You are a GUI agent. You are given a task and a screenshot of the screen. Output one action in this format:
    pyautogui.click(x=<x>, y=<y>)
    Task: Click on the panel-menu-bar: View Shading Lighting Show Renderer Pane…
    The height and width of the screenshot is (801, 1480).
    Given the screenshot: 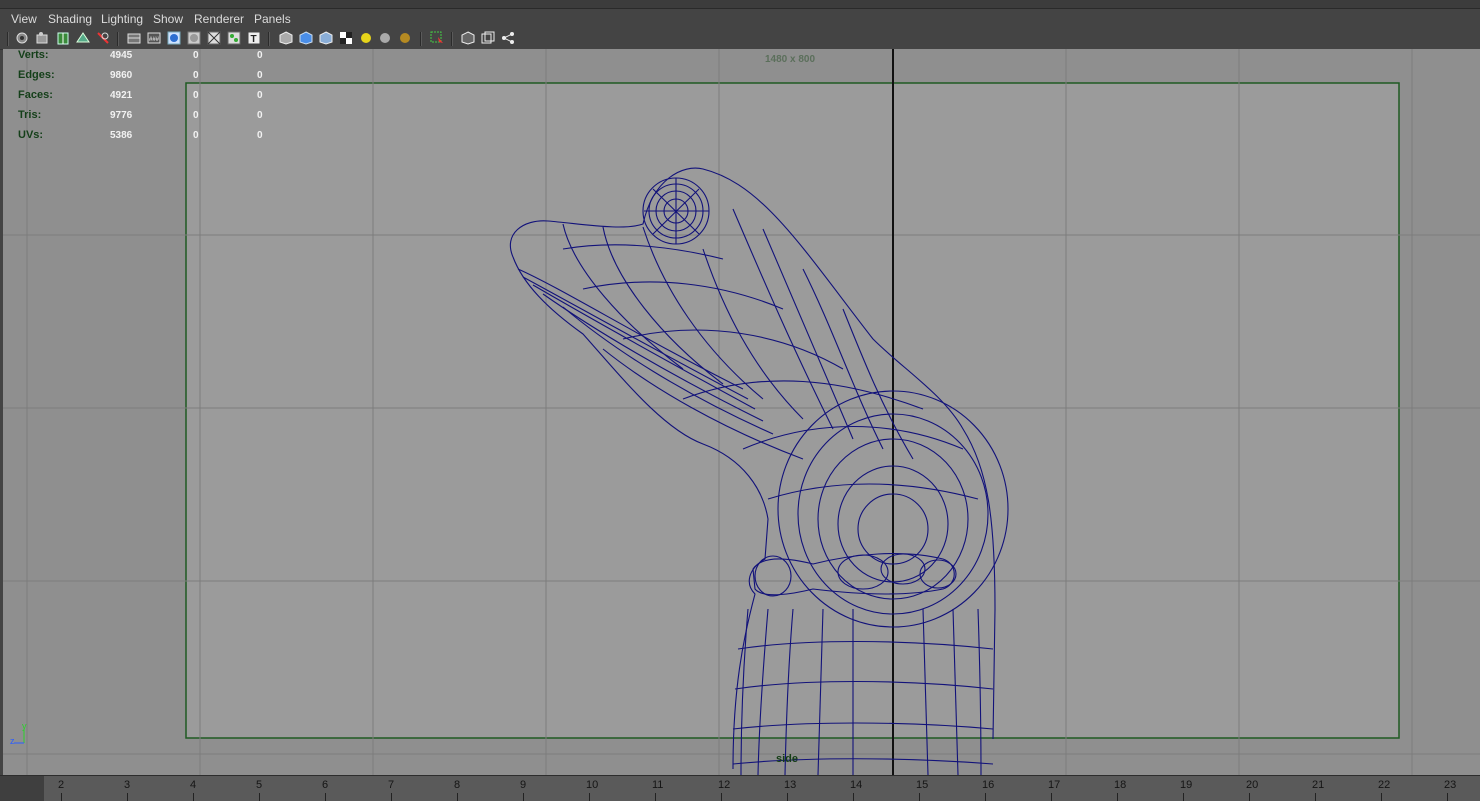 What is the action you would take?
    pyautogui.click(x=740, y=19)
    